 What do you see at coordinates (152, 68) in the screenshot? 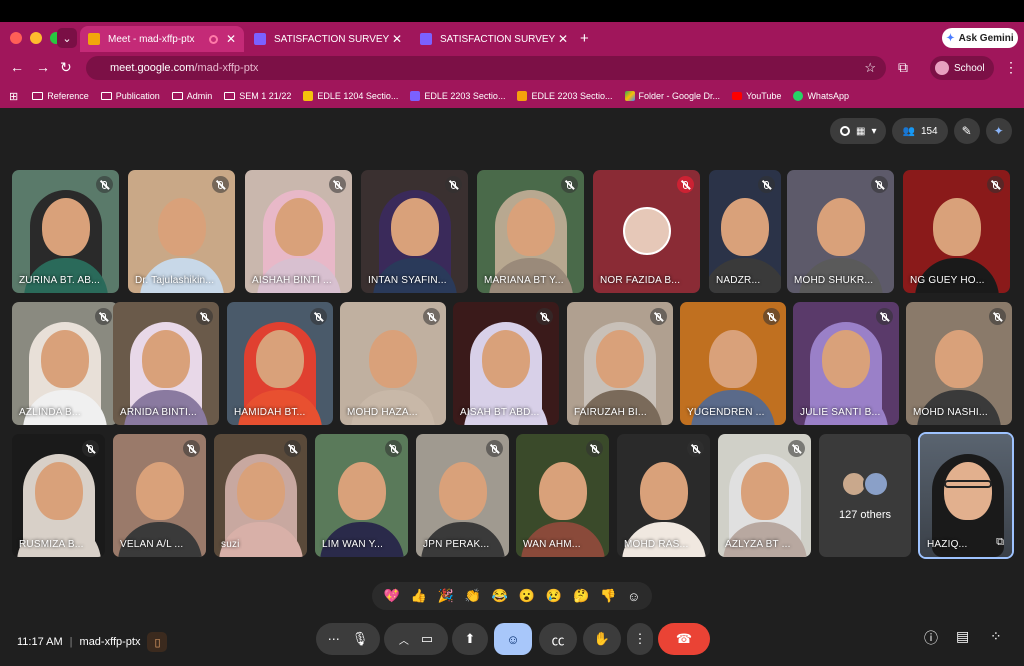
I see `url-host: meet.google.com` at bounding box center [152, 68].